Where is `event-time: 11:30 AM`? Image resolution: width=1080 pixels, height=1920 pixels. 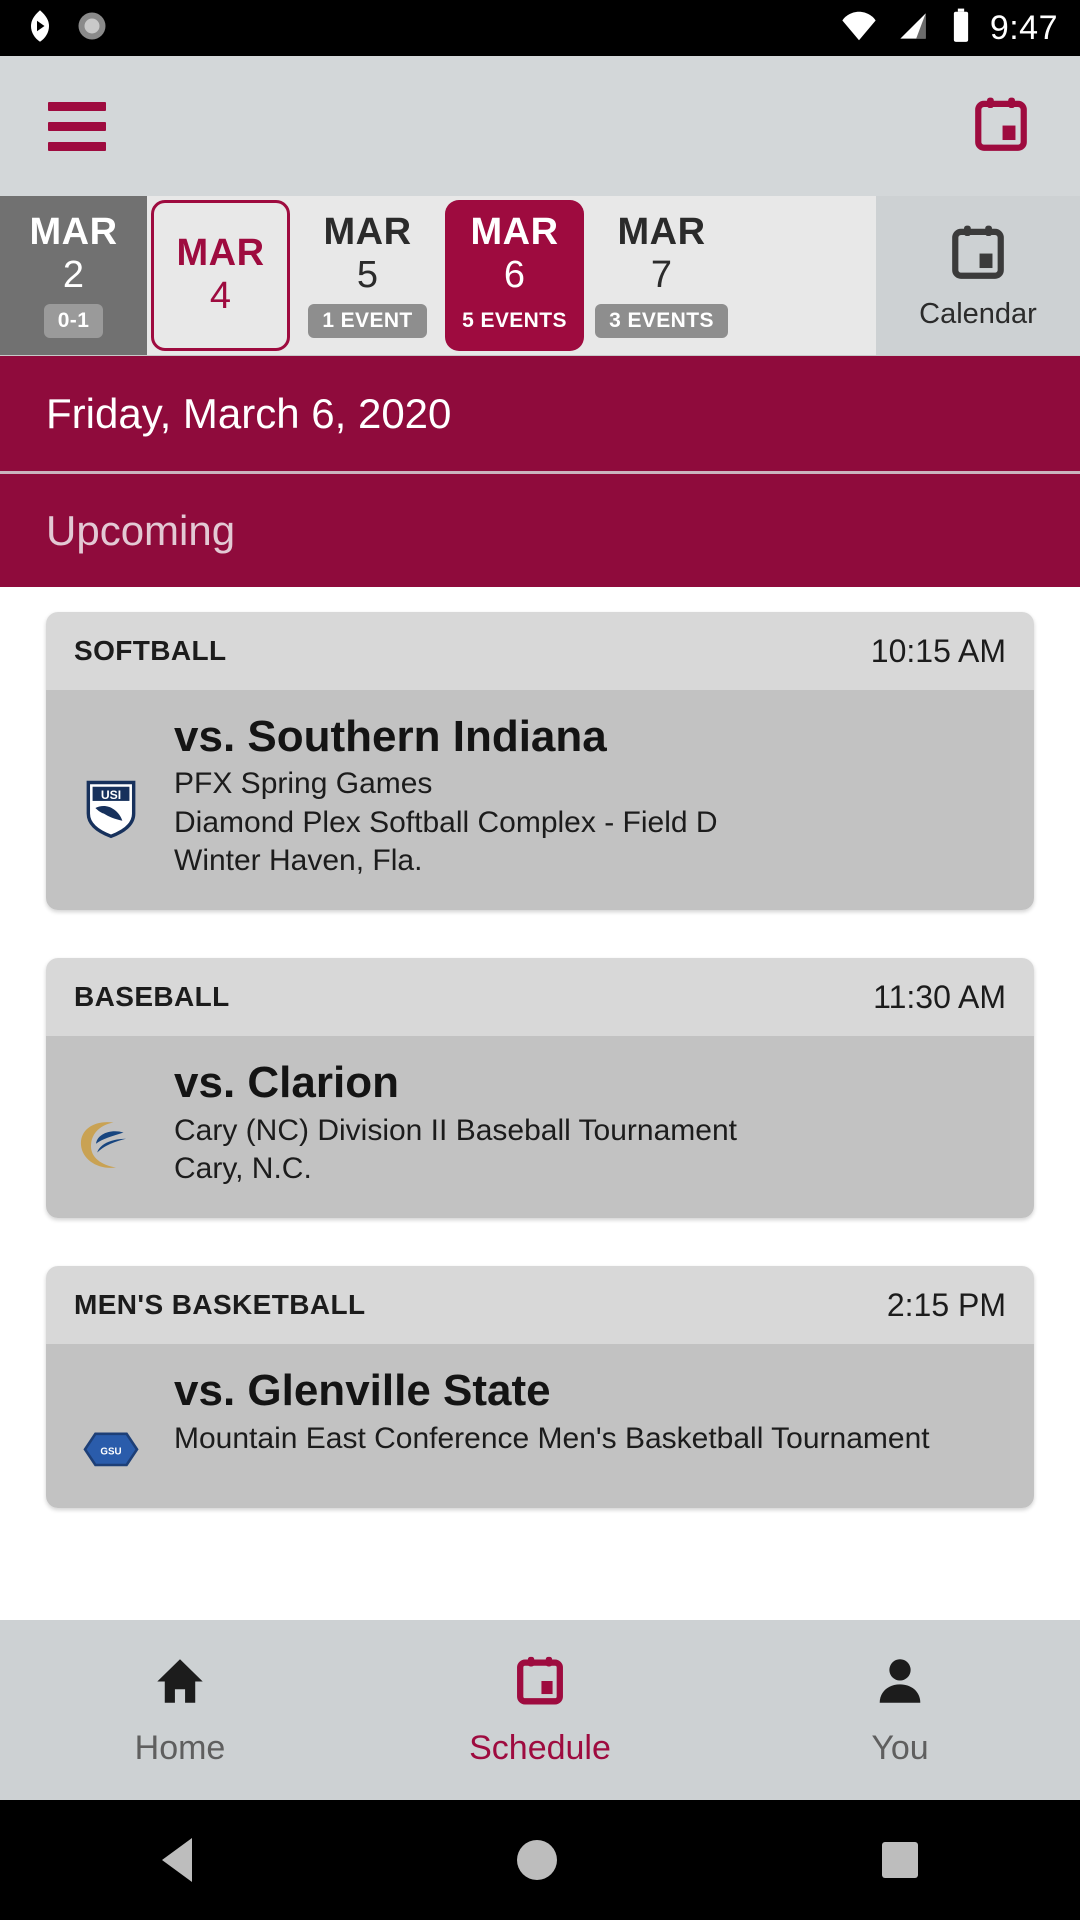
event-time: 11:30 AM is located at coordinates (939, 996).